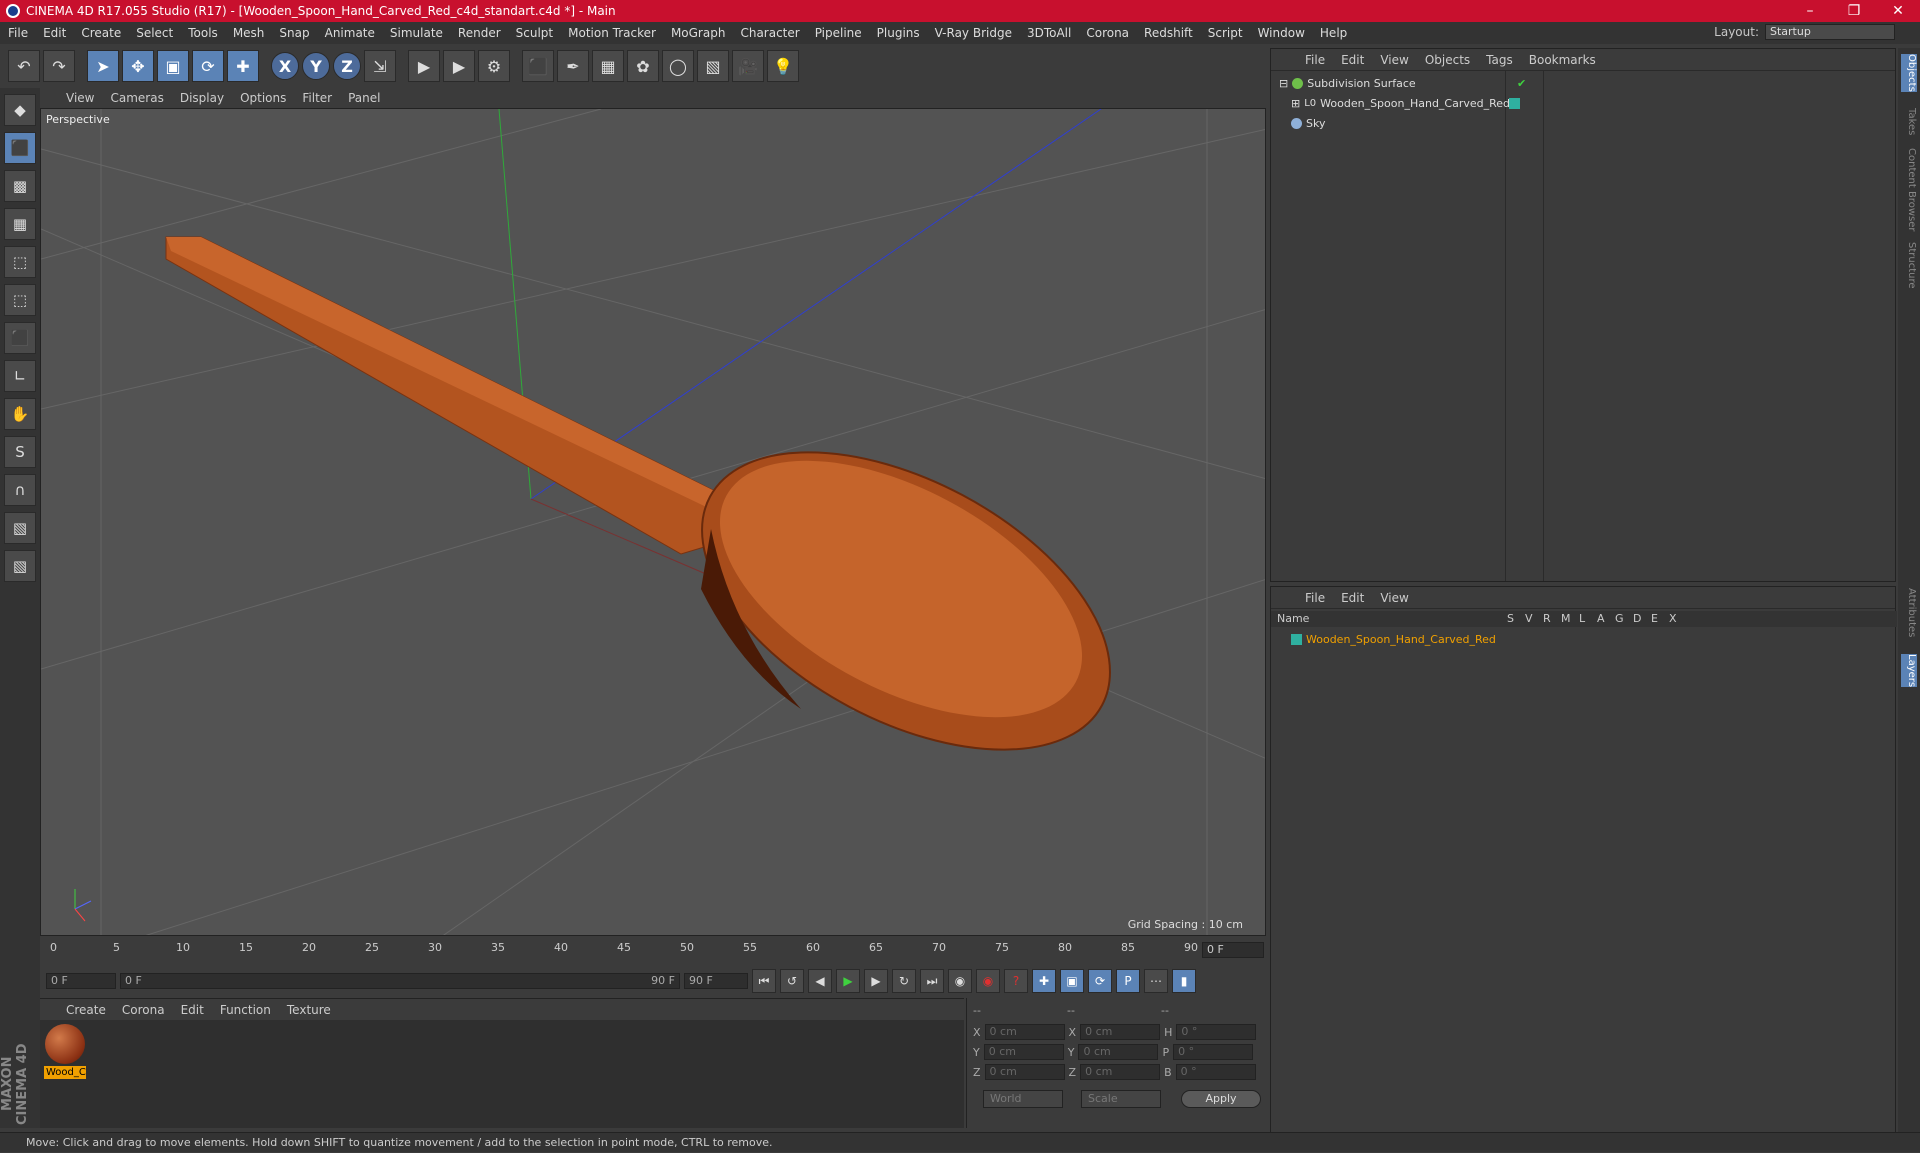 This screenshot has width=1920, height=1153. Describe the element at coordinates (350, 33) in the screenshot. I see `menu-animate: Animate` at that location.